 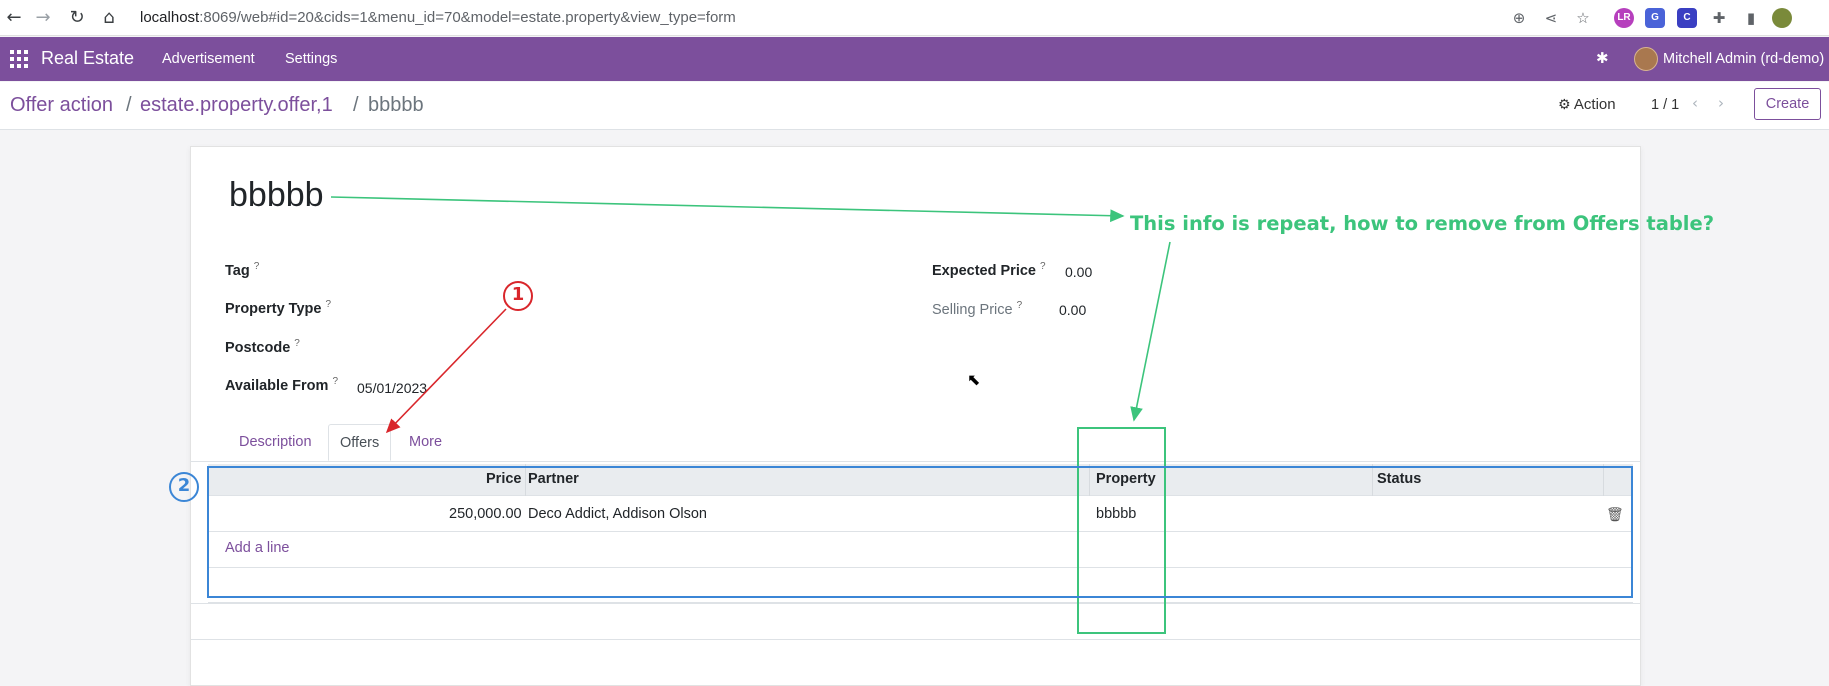 I want to click on pager-previous-icon: ‹, so click(x=1695, y=103).